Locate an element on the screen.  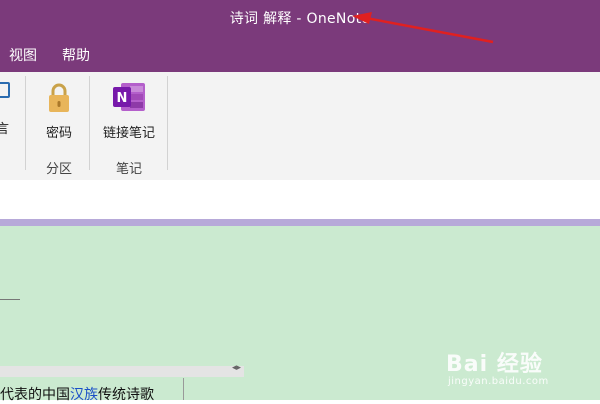
baidu-watermark: Bai 经验 jingyan.baidu.com is located at coordinates (516, 370).